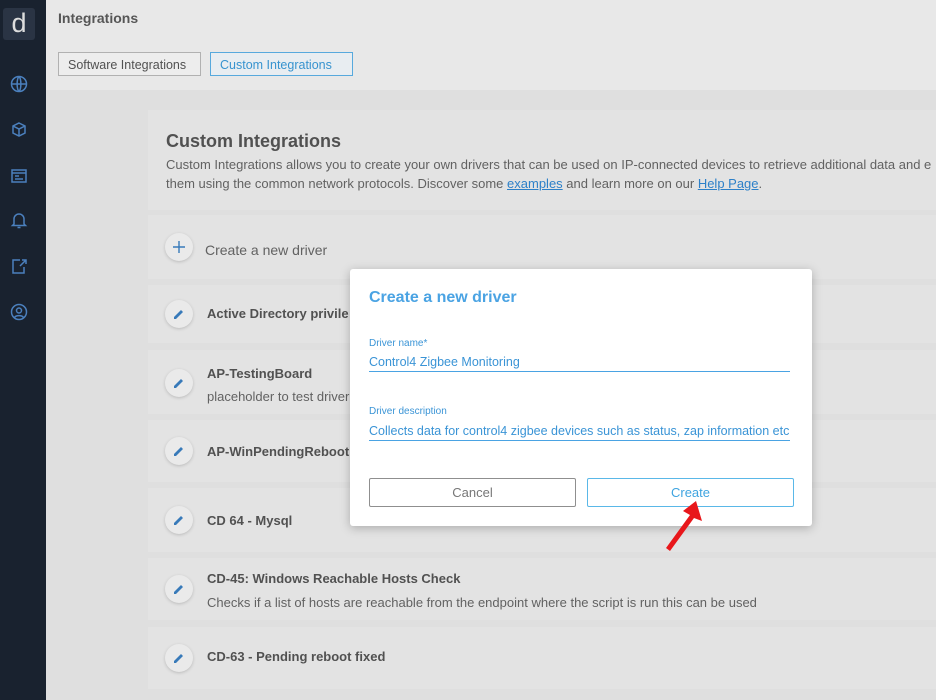  I want to click on driver-name-input, so click(579, 362).